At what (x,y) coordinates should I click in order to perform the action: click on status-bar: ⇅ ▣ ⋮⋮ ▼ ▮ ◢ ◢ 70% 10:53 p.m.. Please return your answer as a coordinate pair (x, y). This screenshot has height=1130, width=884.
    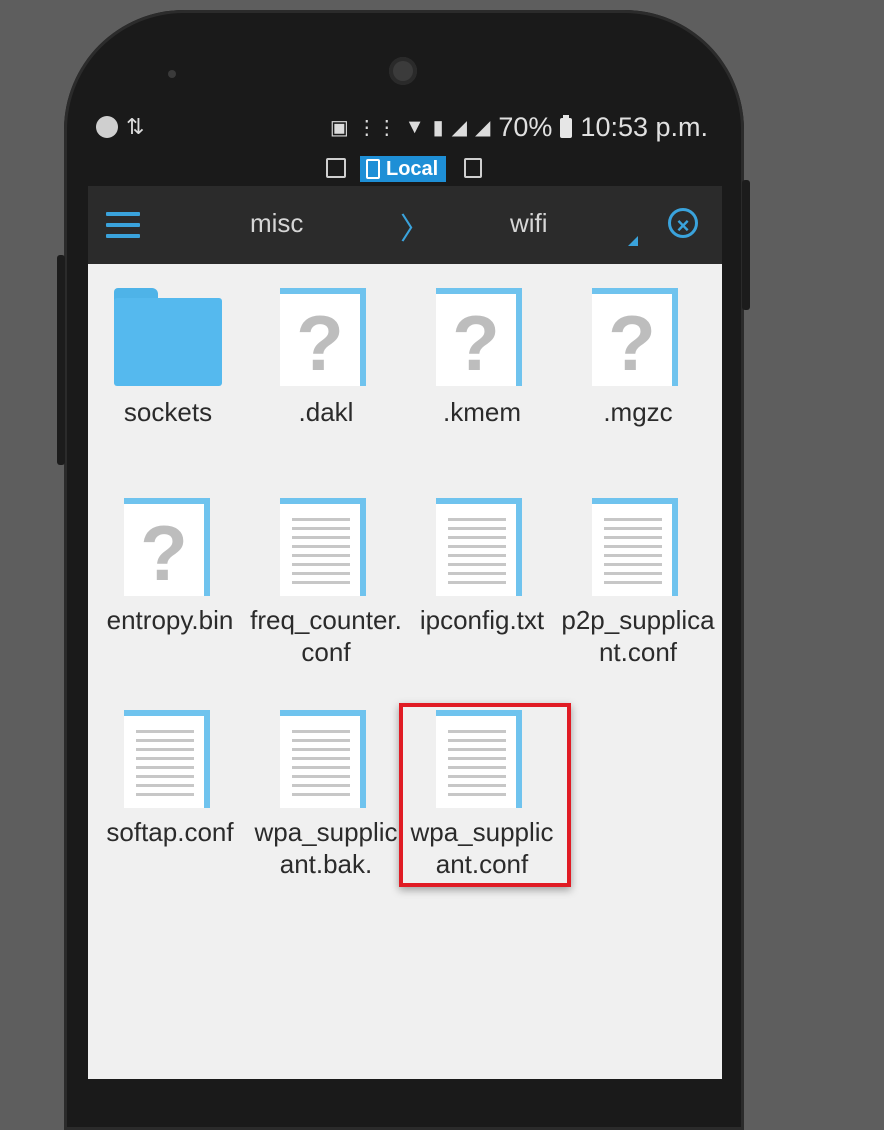
    Looking at the image, I should click on (405, 130).